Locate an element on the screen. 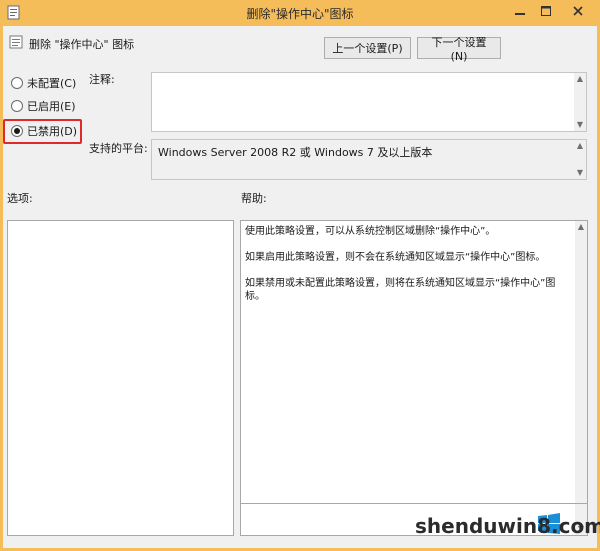  comment-label: 注释: is located at coordinates (102, 79).